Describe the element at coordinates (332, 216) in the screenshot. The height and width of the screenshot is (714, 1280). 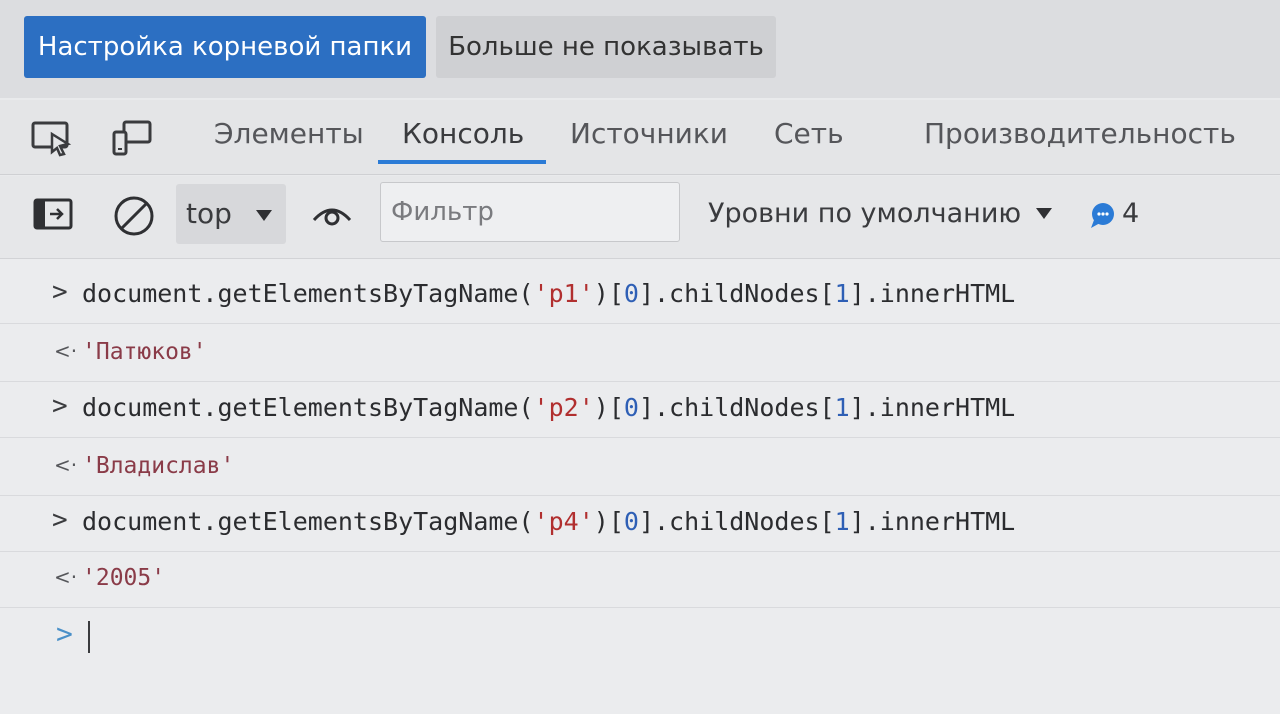
I see `eye-icon` at that location.